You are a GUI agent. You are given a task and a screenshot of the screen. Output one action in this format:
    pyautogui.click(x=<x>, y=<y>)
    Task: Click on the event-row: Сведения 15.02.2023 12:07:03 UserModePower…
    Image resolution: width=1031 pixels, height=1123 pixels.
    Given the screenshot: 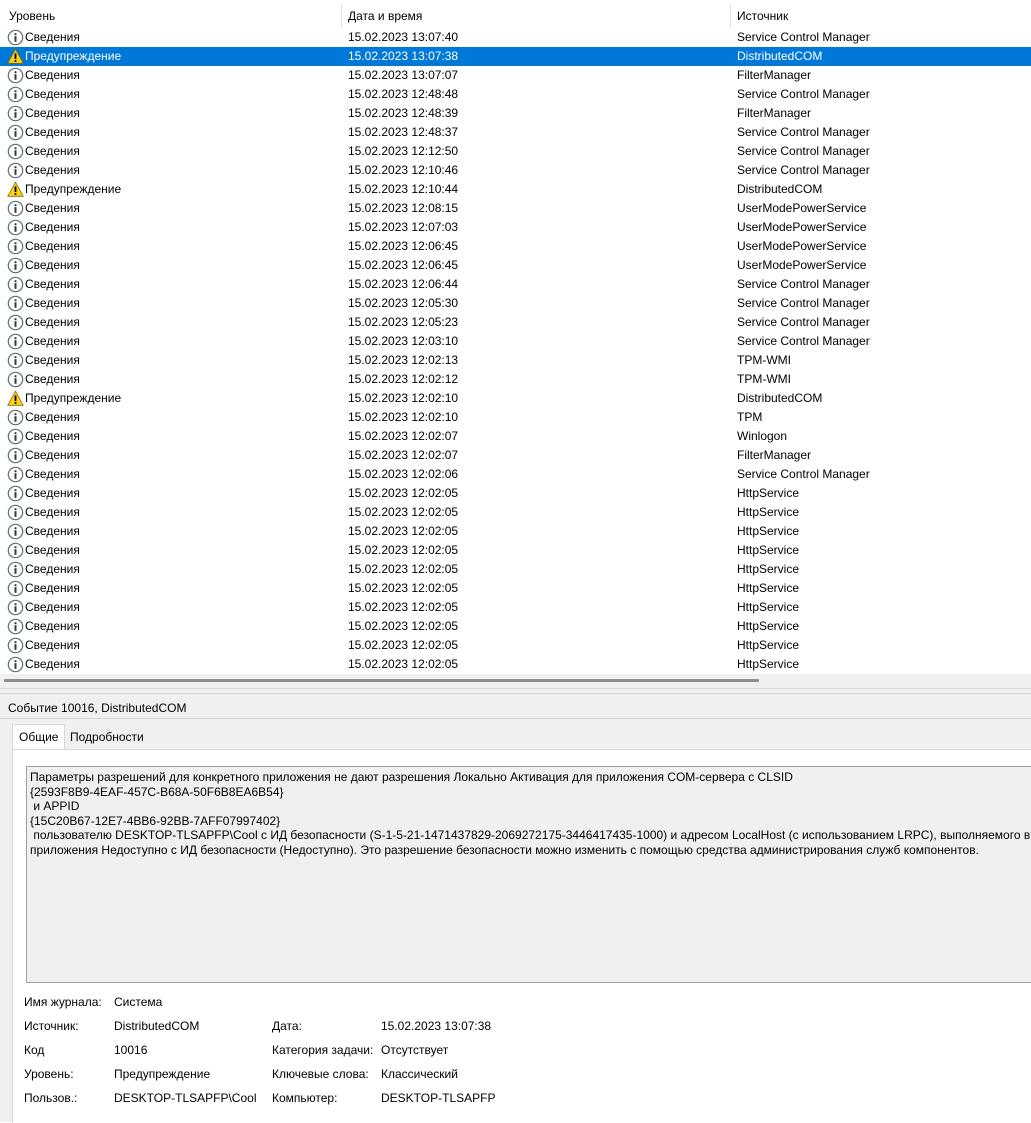 What is the action you would take?
    pyautogui.click(x=515, y=227)
    